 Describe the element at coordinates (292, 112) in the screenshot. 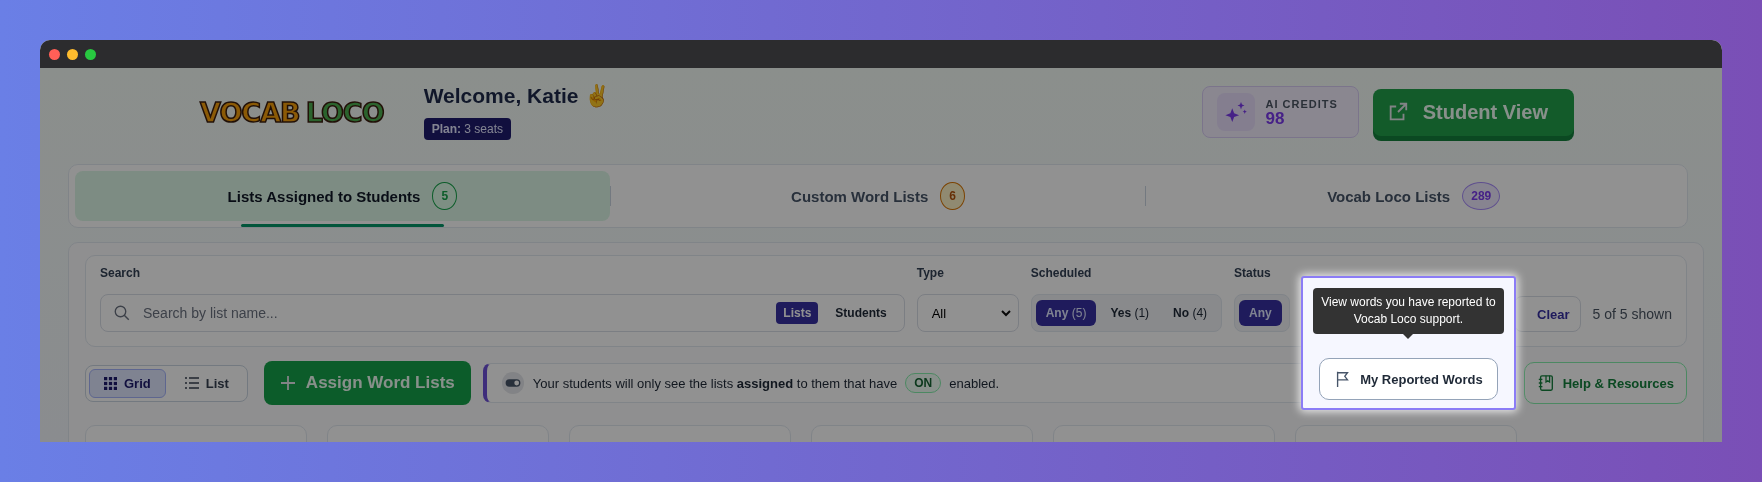

I see `logo: VOCAB LOCO` at that location.